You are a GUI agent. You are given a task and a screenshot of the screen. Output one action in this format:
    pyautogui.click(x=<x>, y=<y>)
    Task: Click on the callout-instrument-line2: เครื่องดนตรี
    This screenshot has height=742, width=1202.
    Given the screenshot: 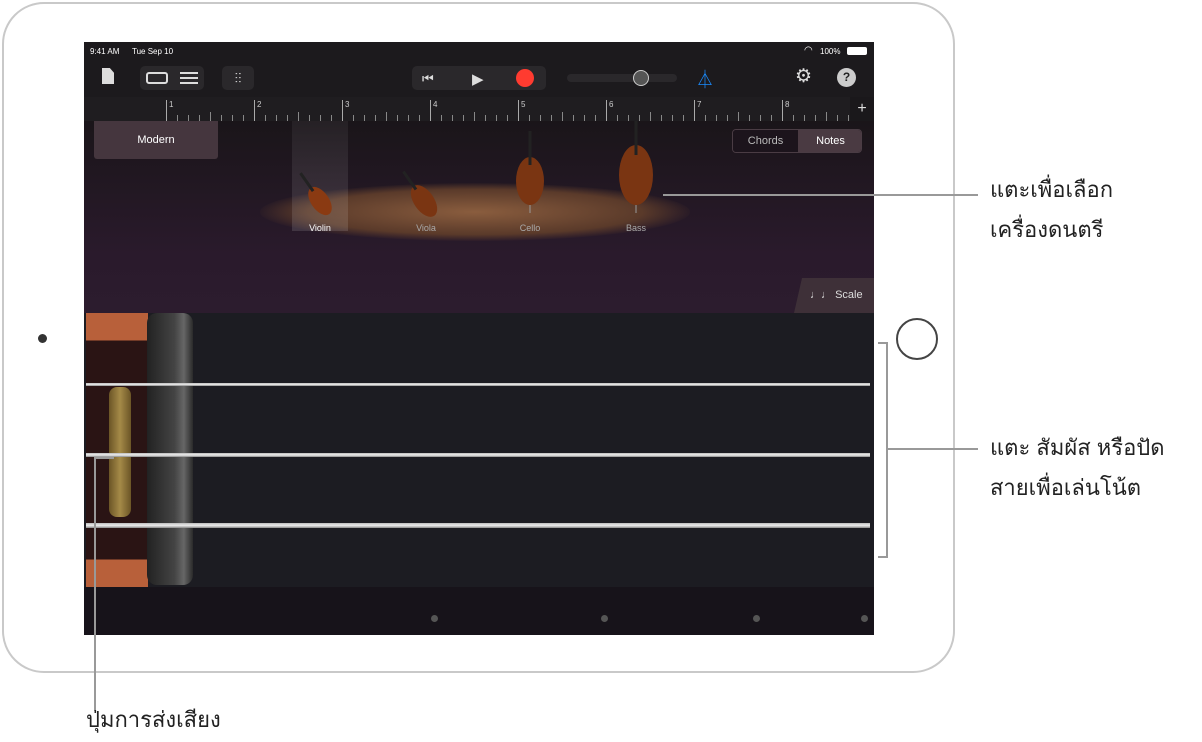 What is the action you would take?
    pyautogui.click(x=1047, y=229)
    